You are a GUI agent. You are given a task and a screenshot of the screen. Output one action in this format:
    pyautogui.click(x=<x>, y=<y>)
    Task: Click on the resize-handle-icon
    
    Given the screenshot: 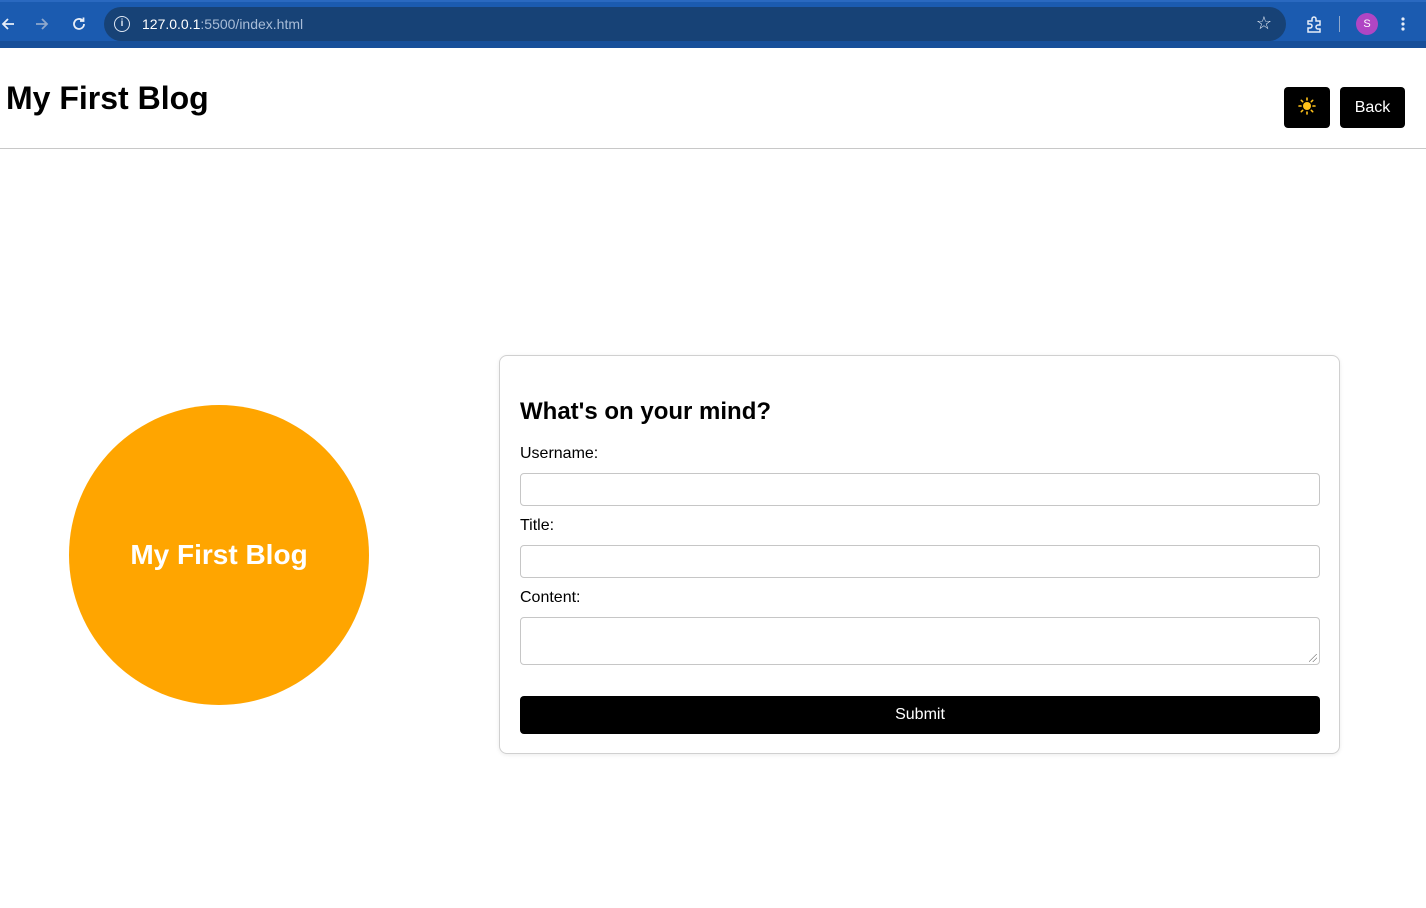 What is the action you would take?
    pyautogui.click(x=1313, y=658)
    